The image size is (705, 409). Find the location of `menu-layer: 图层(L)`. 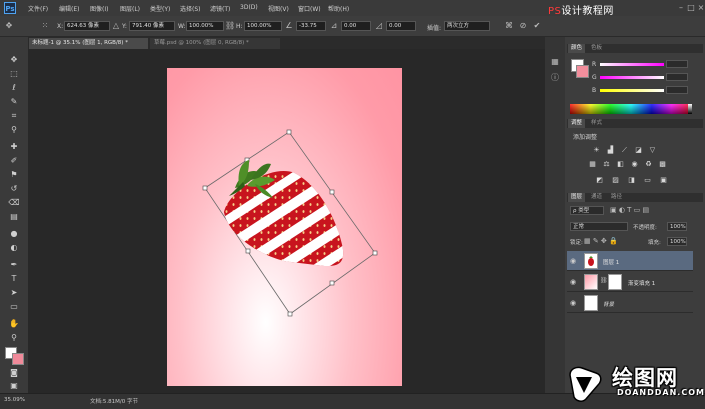

menu-layer: 图层(L) is located at coordinates (130, 8).